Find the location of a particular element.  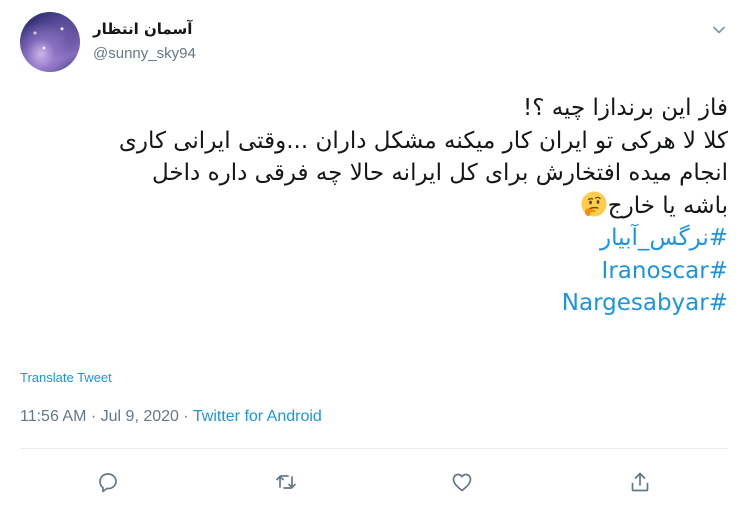

thinking-face-emoji is located at coordinates (594, 203).